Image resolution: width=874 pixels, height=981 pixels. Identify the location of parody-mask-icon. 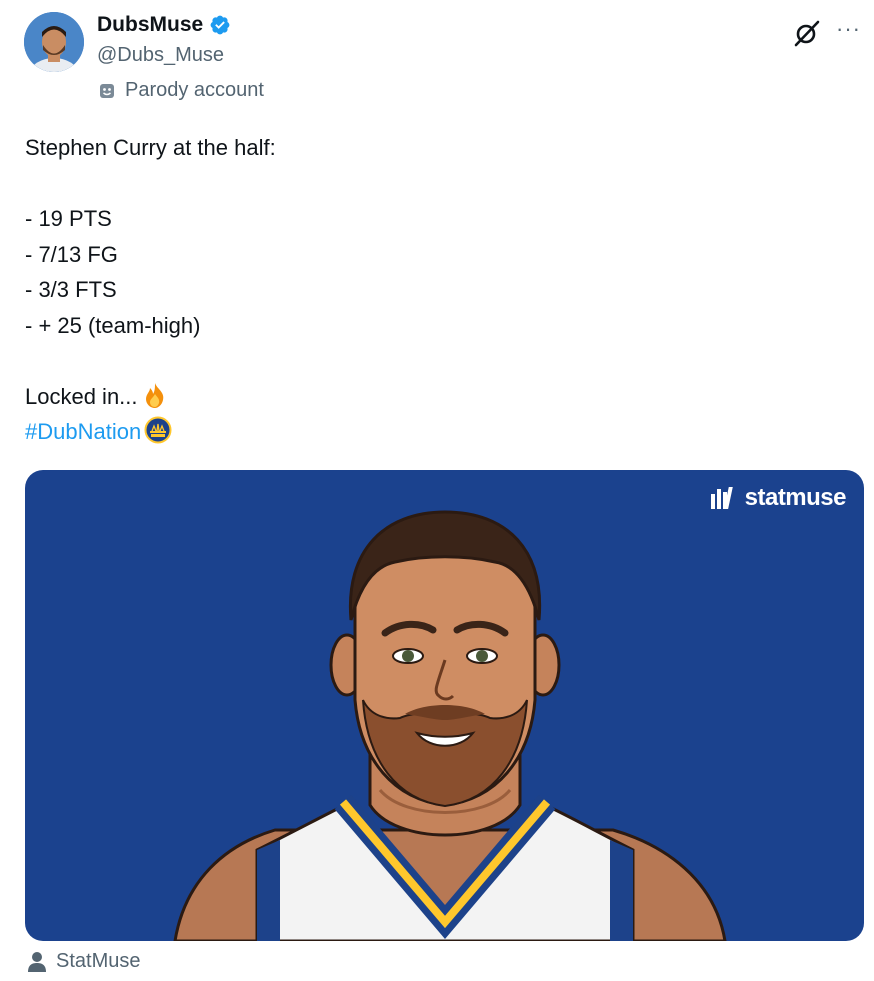
(107, 90).